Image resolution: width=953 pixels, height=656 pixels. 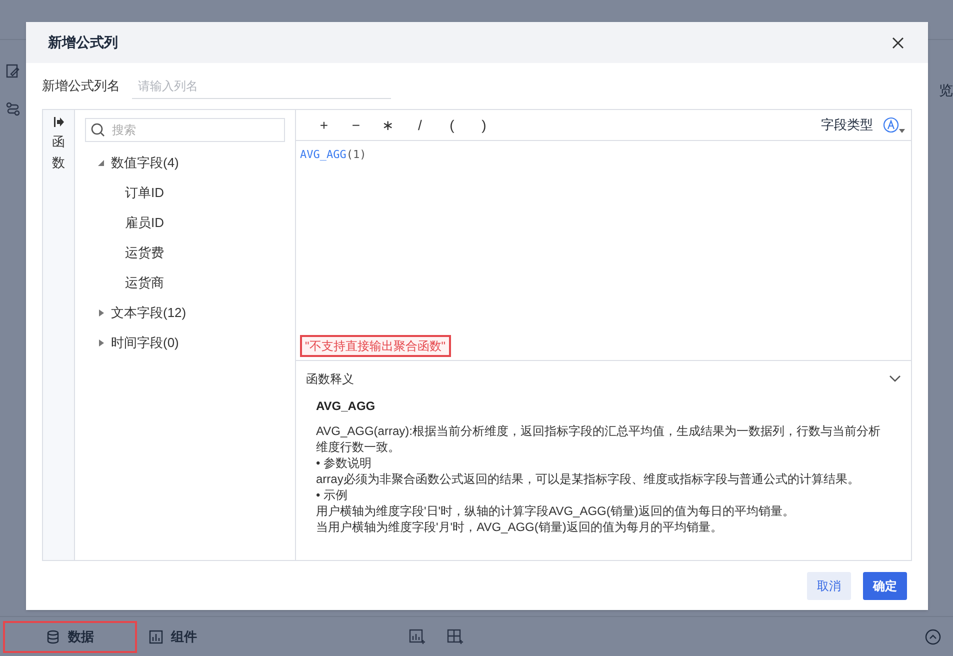 I want to click on operator-button: +, so click(x=324, y=125).